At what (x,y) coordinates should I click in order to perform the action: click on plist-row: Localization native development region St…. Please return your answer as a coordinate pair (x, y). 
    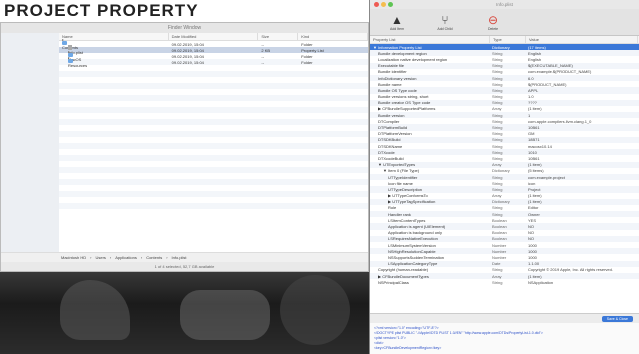
    Looking at the image, I should click on (504, 59).